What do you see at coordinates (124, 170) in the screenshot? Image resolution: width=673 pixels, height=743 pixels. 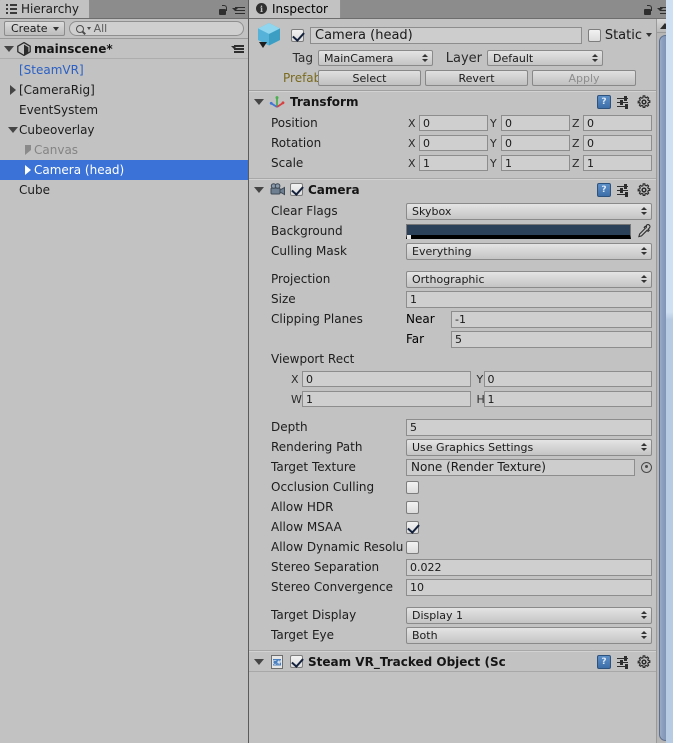 I see `hierarchy-item-camera-head: Camera (head)` at bounding box center [124, 170].